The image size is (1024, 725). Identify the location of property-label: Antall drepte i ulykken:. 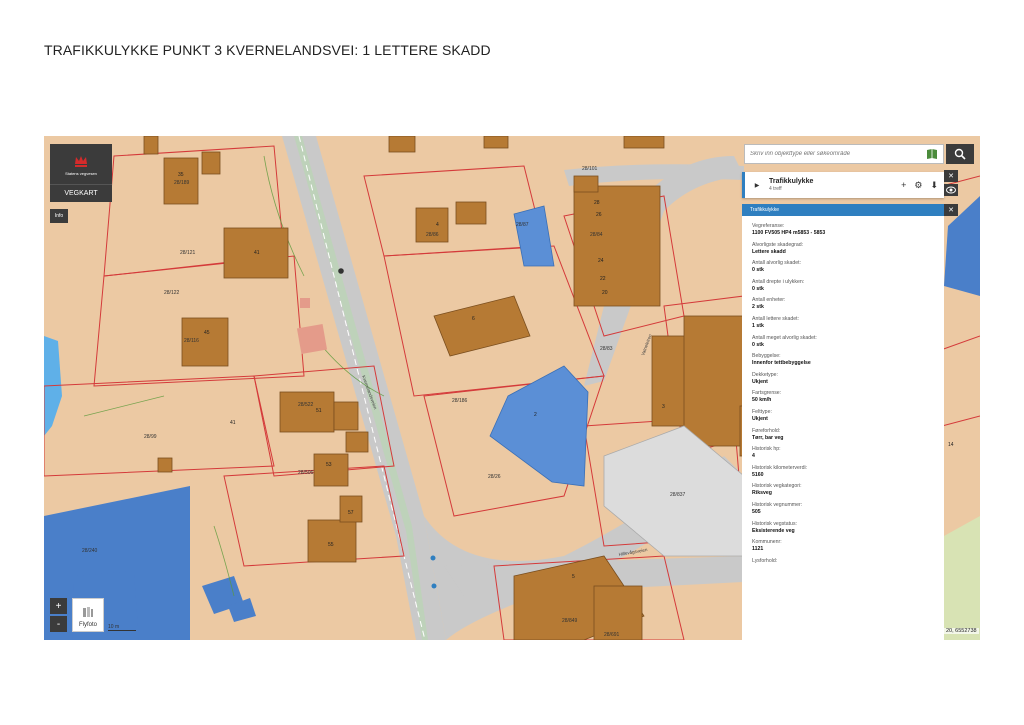
(778, 281).